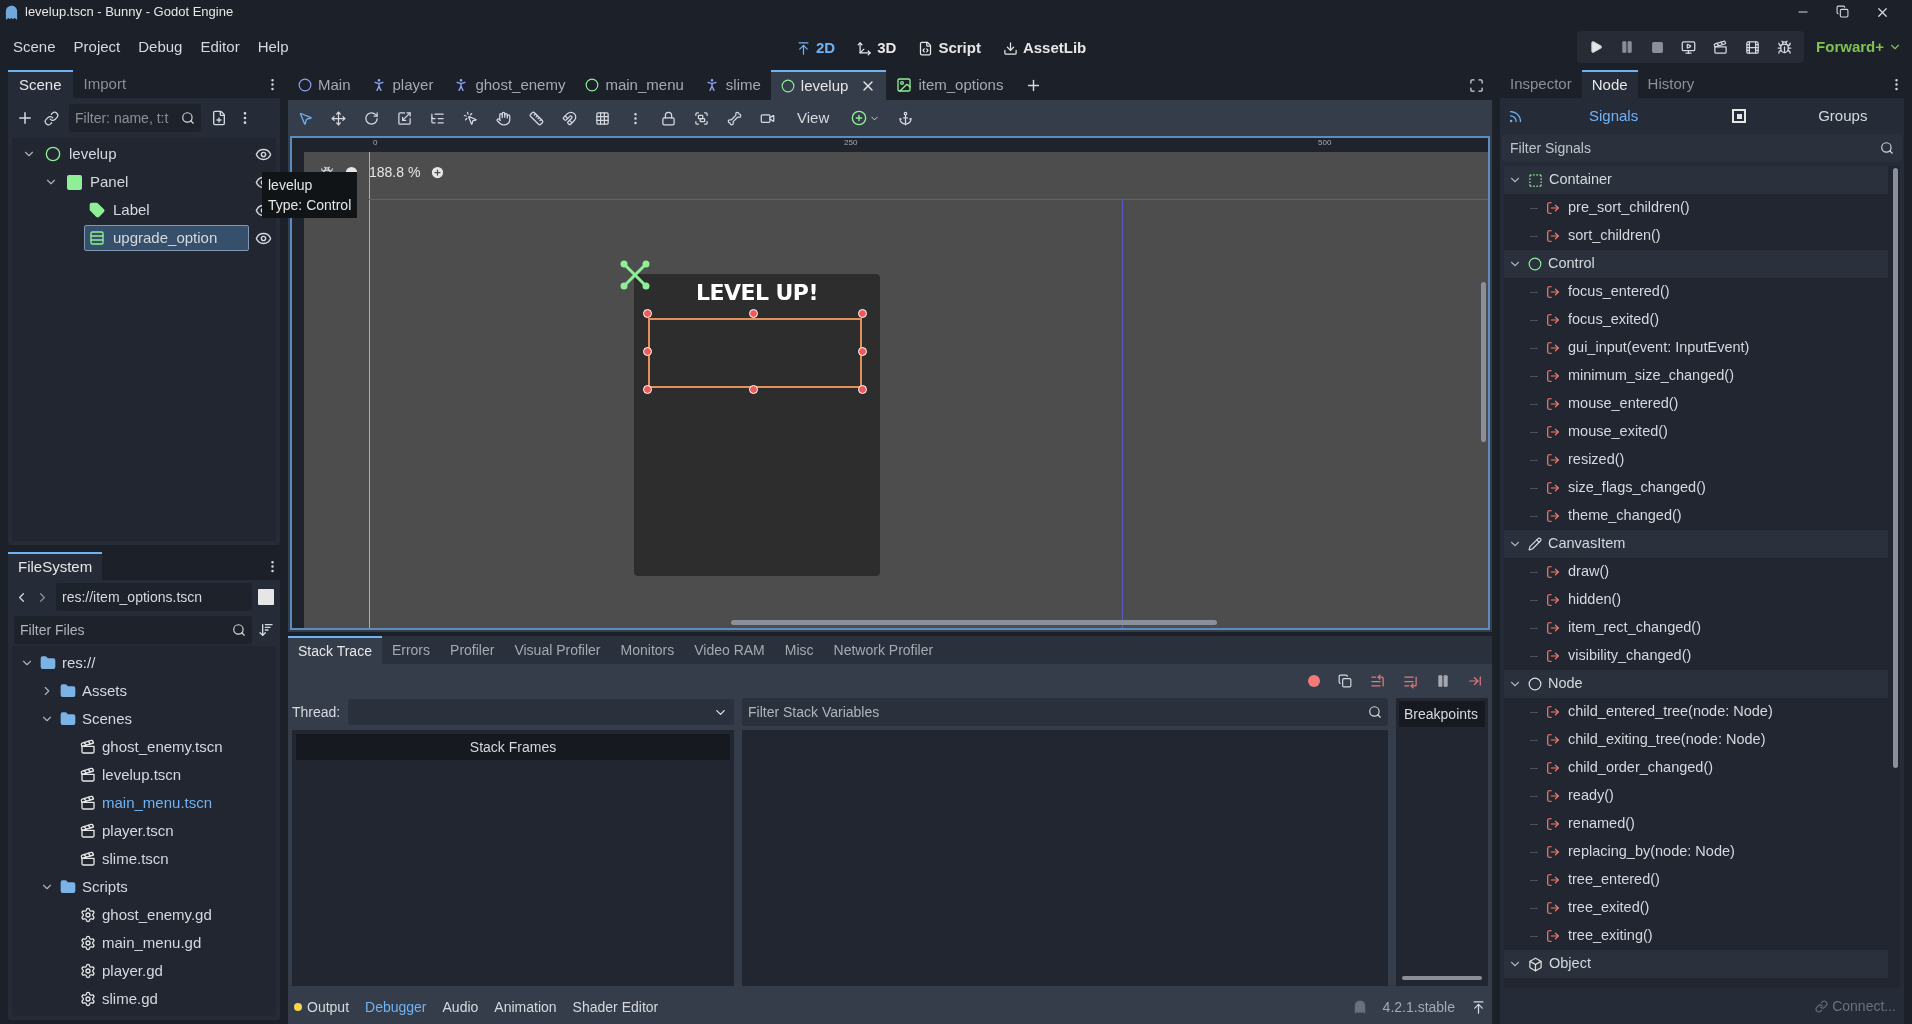 The width and height of the screenshot is (1912, 1024). I want to click on file-name: player.tscn, so click(138, 831).